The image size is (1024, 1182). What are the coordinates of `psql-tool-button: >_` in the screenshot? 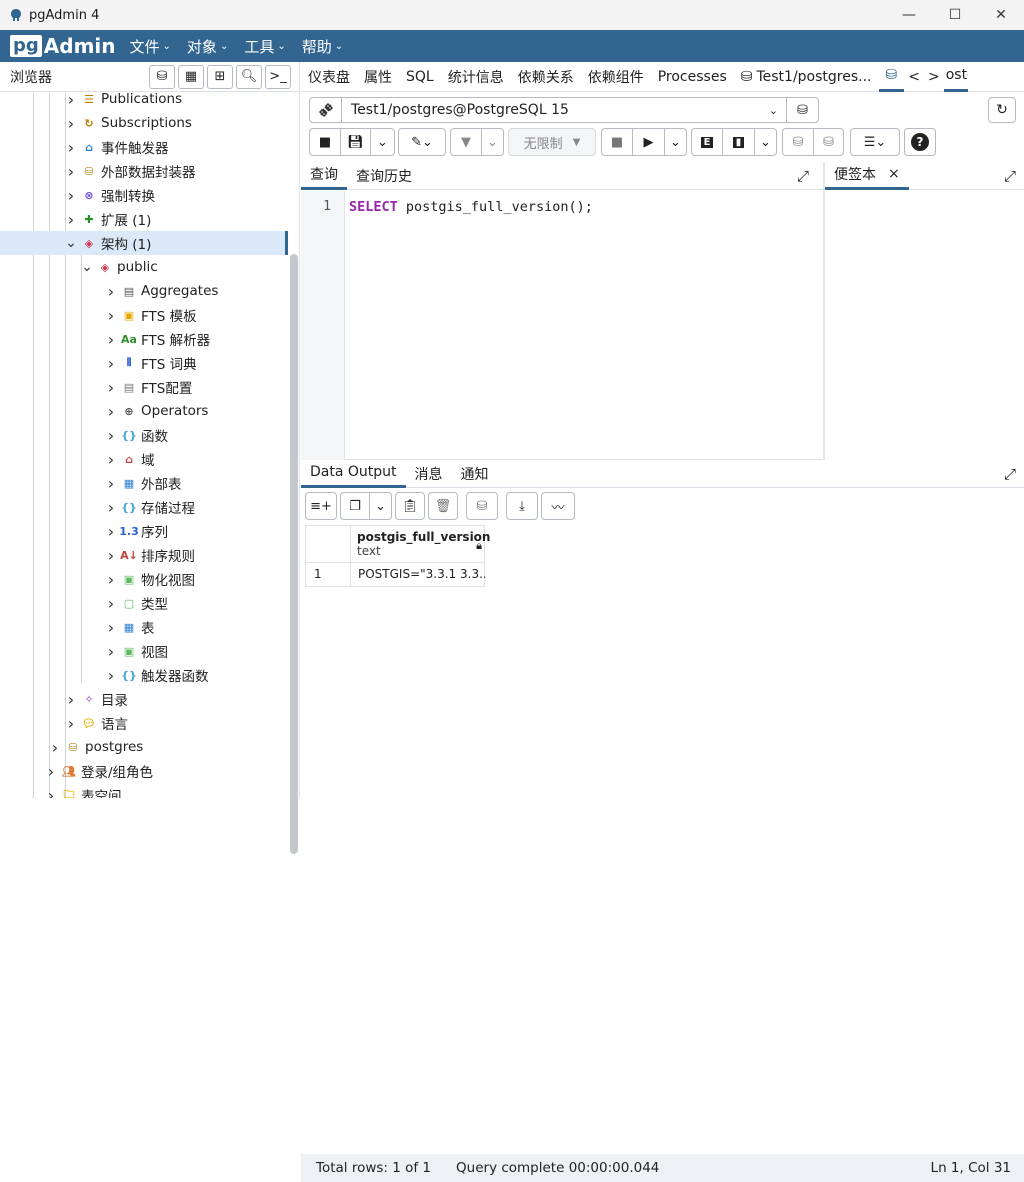 It's located at (278, 76).